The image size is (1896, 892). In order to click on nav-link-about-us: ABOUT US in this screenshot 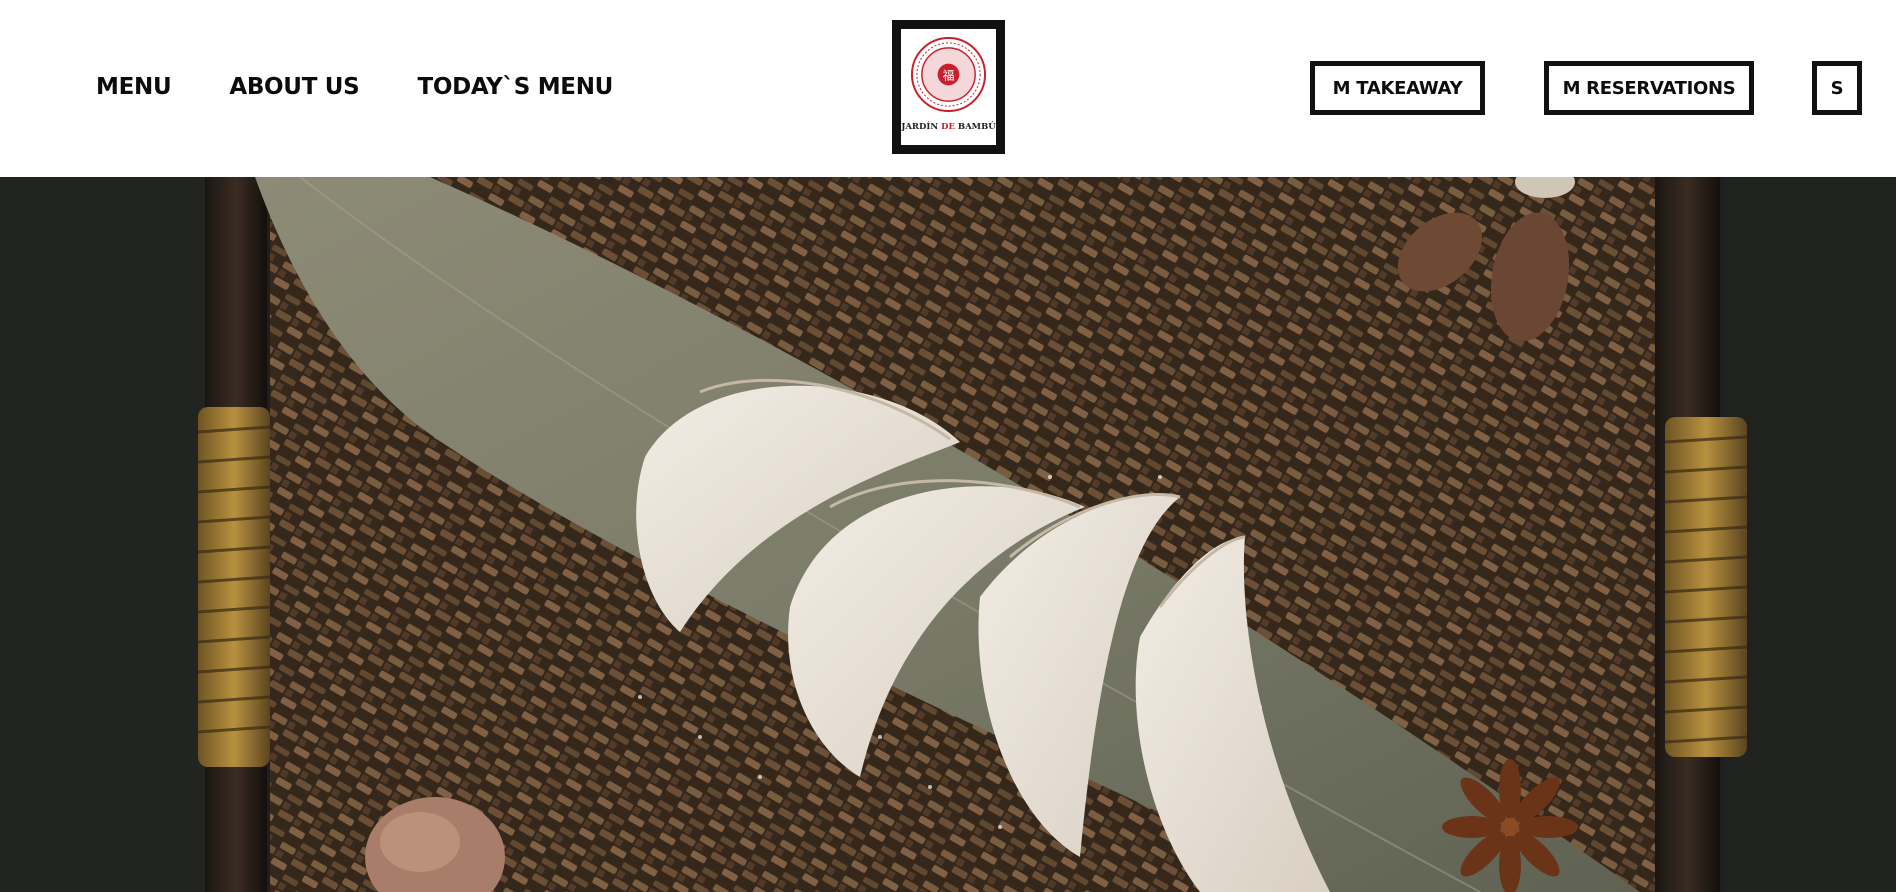, I will do `click(294, 87)`.